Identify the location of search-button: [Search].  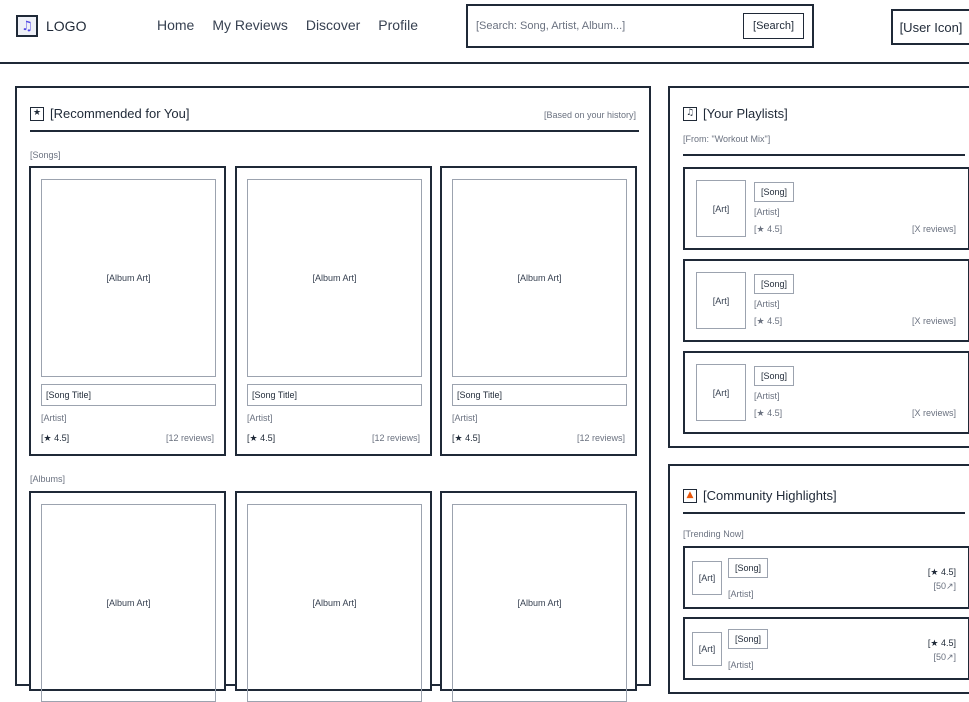
(773, 26).